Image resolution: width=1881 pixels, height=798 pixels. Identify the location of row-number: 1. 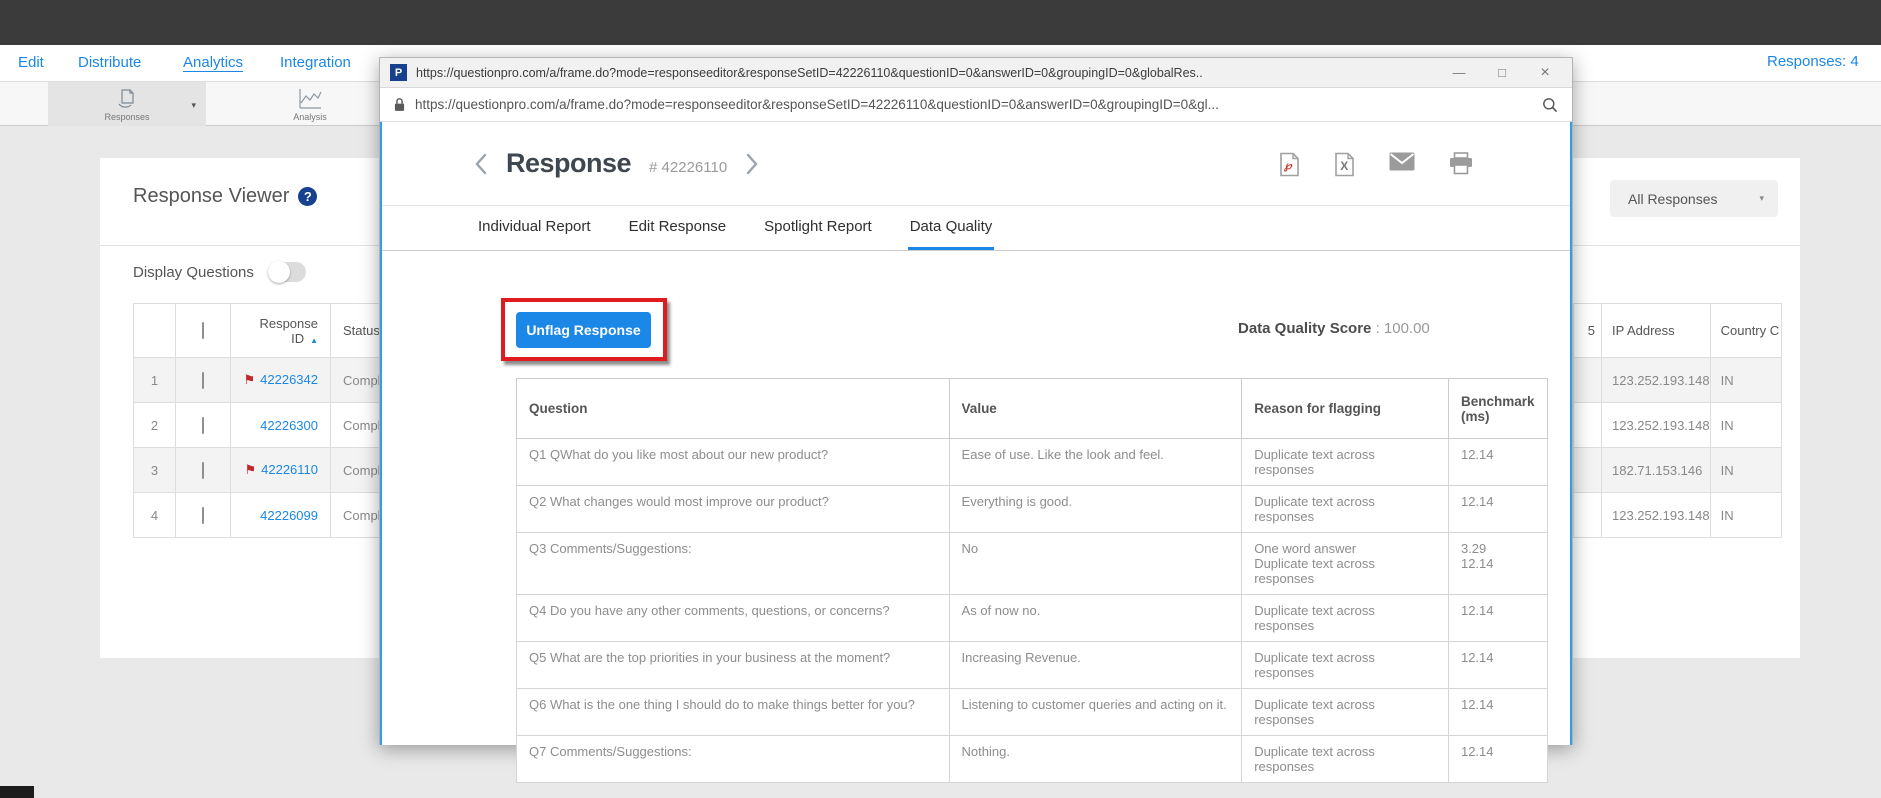
(154, 380).